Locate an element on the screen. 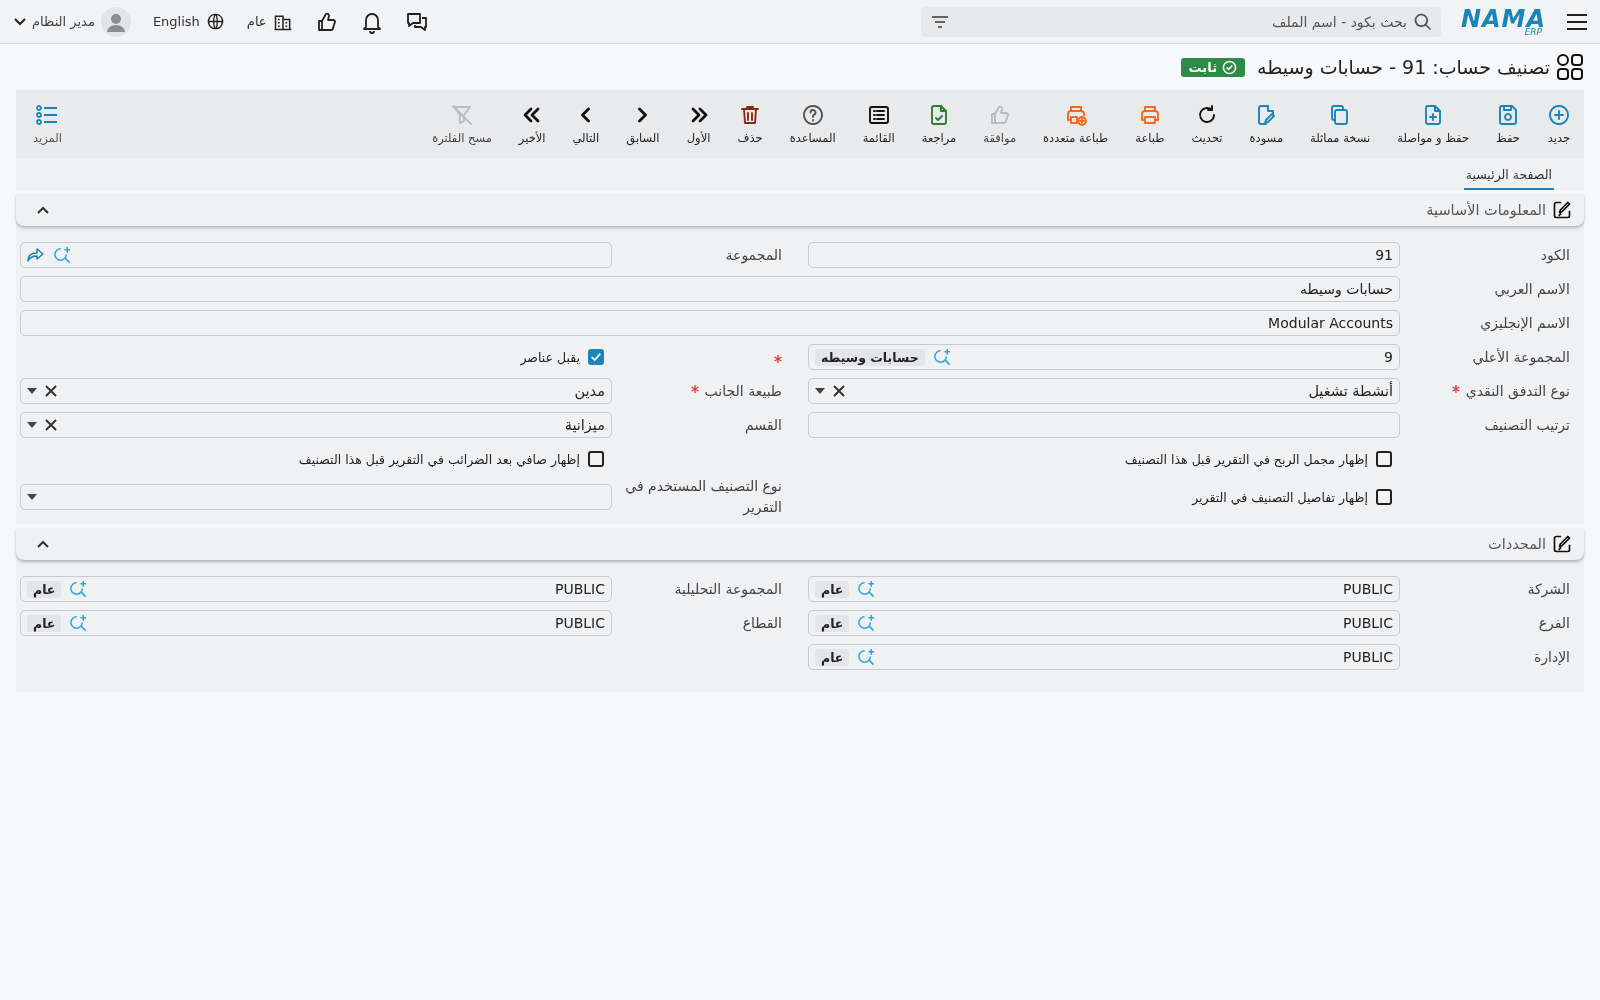 The height and width of the screenshot is (1000, 1600). filter-off-icon is located at coordinates (462, 115).